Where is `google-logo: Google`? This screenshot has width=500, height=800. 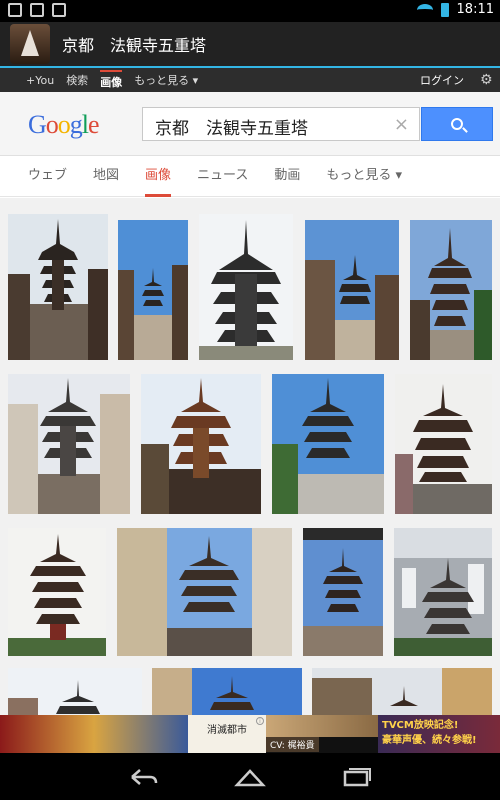 google-logo: Google is located at coordinates (64, 125).